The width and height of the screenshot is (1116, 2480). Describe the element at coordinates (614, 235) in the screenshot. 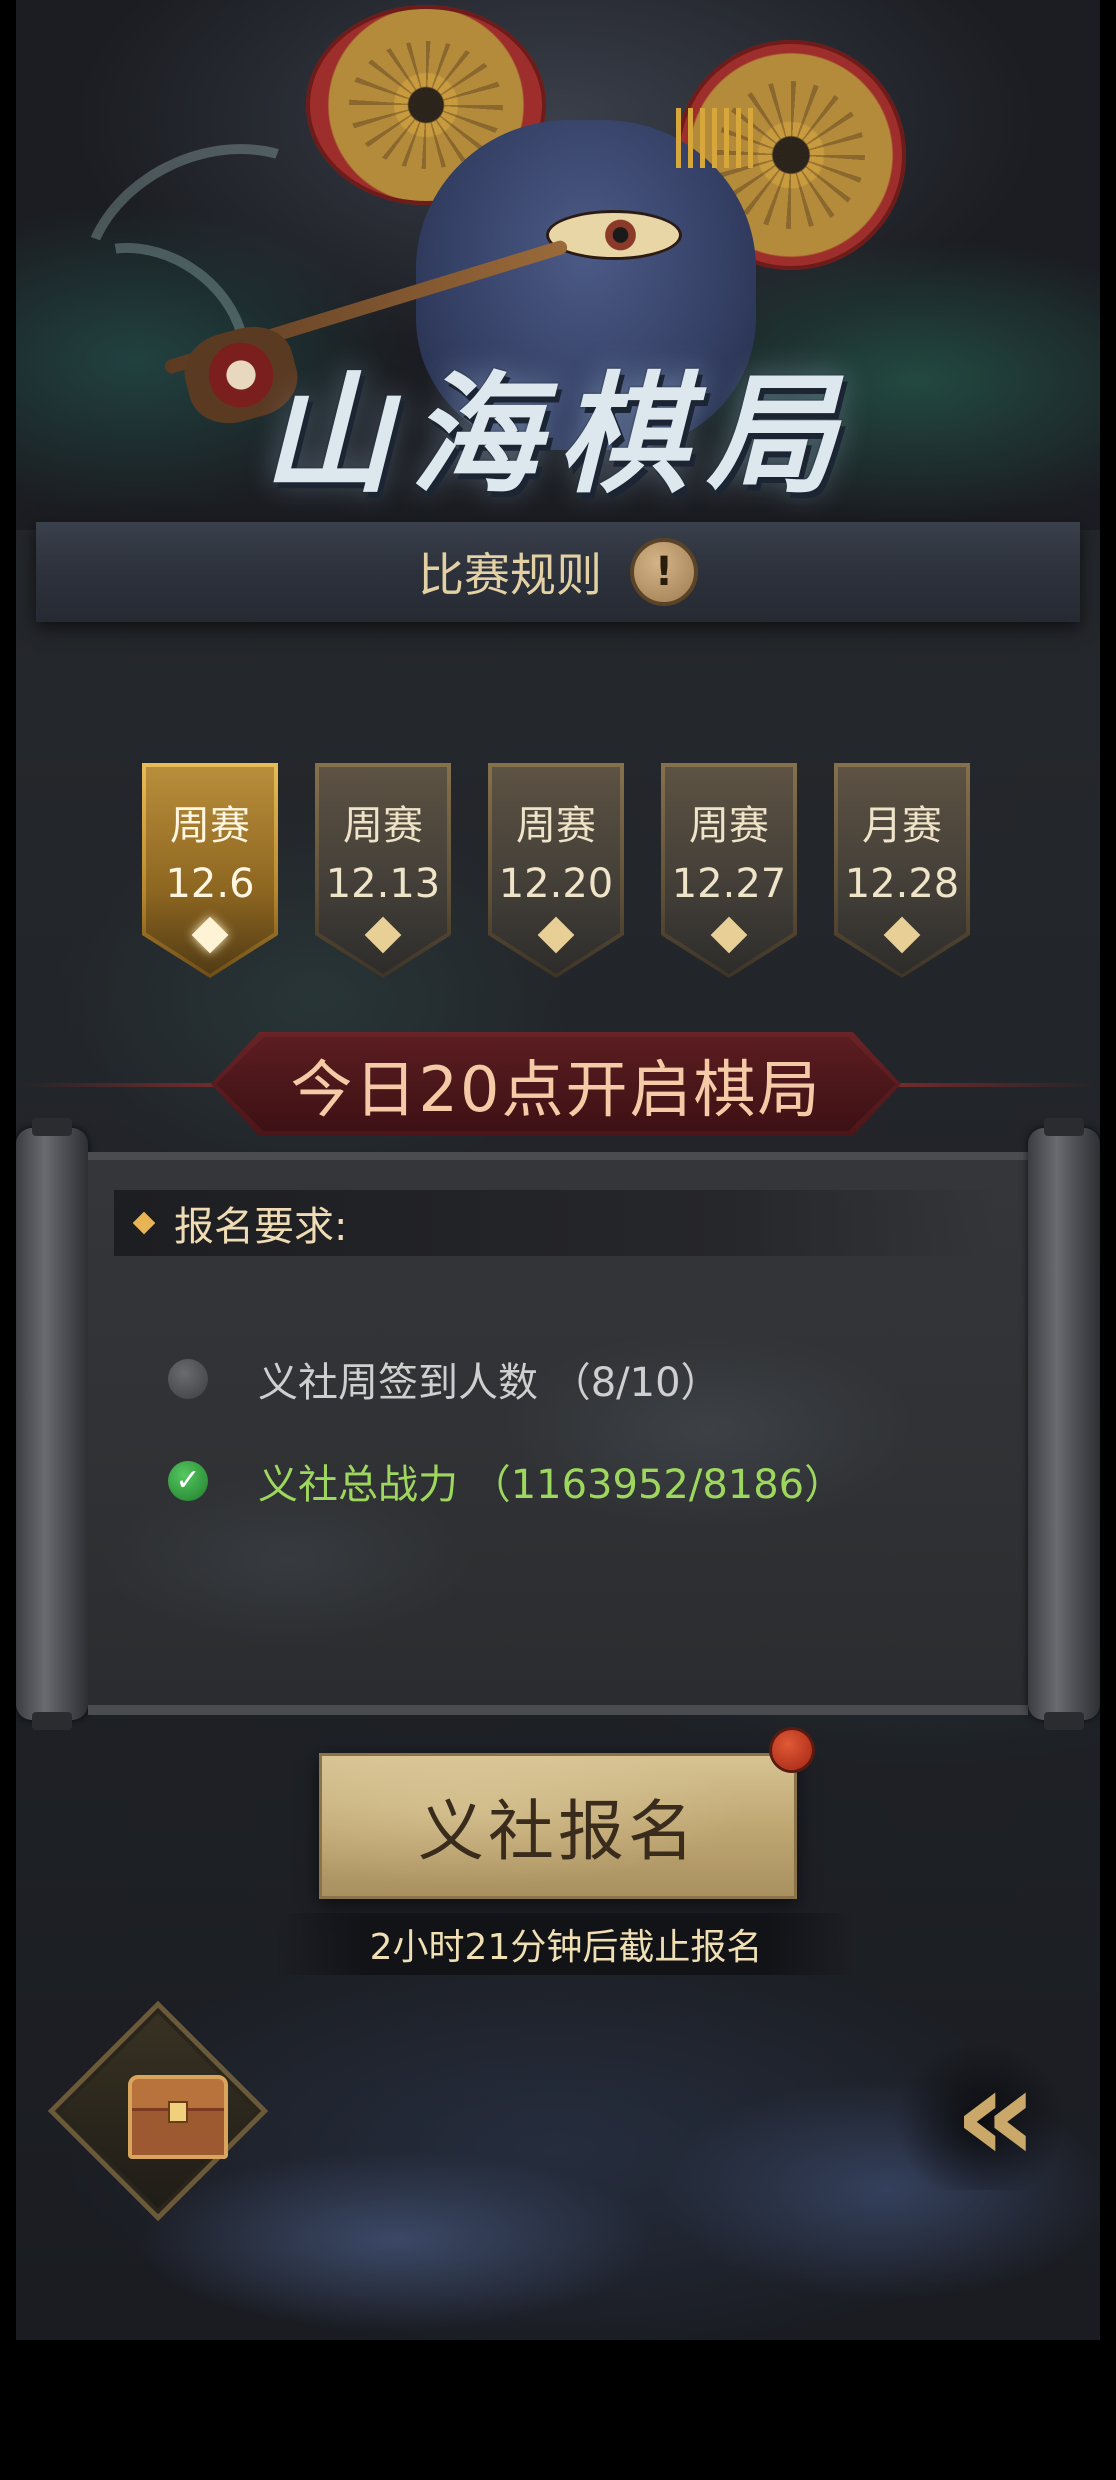

I see `creature-eye` at that location.